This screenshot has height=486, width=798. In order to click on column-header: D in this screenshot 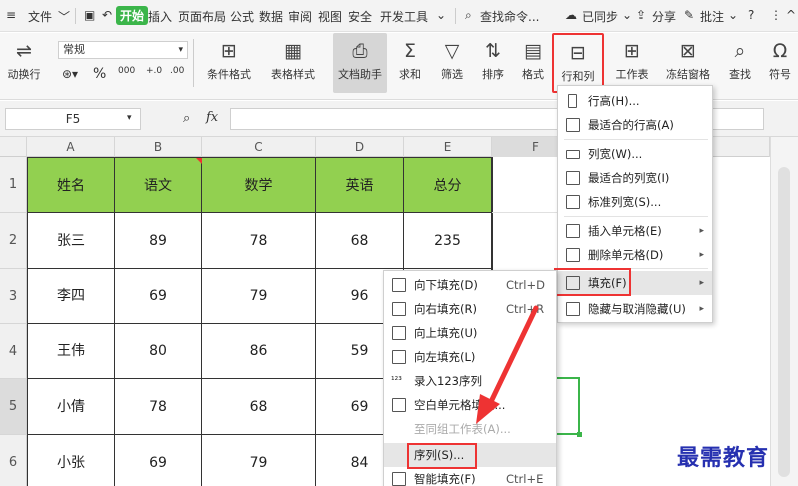, I will do `click(360, 147)`.